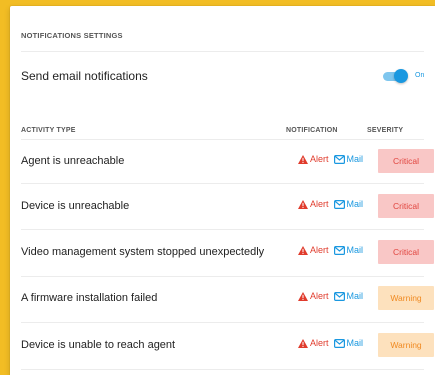 Image resolution: width=435 pixels, height=375 pixels. Describe the element at coordinates (84, 76) in the screenshot. I see `email-notifications-label: Send email notifications` at that location.